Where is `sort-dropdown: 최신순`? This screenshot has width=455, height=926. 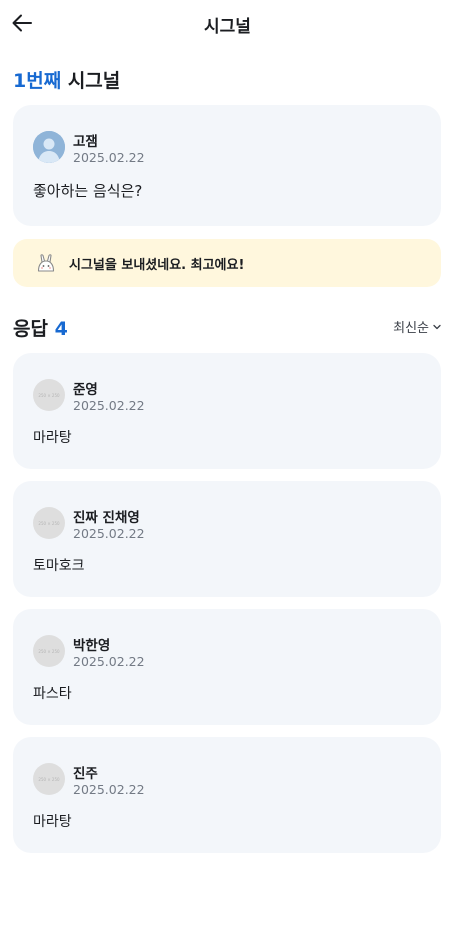
sort-dropdown: 최신순 is located at coordinates (417, 326).